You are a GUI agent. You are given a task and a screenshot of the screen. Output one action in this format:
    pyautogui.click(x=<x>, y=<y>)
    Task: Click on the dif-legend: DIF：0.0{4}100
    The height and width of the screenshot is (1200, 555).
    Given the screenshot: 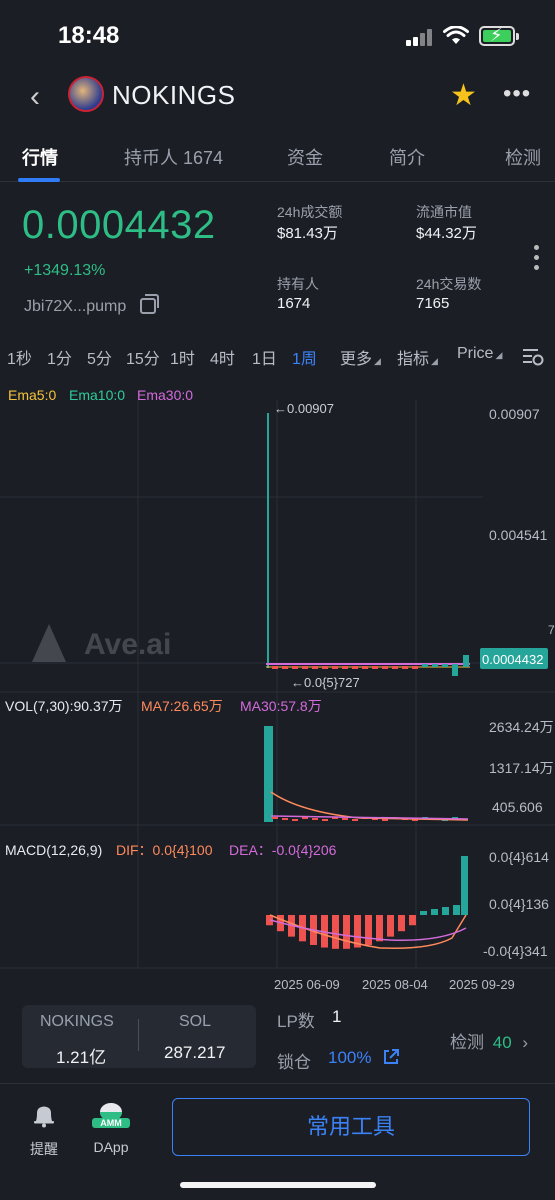 What is the action you would take?
    pyautogui.click(x=164, y=850)
    